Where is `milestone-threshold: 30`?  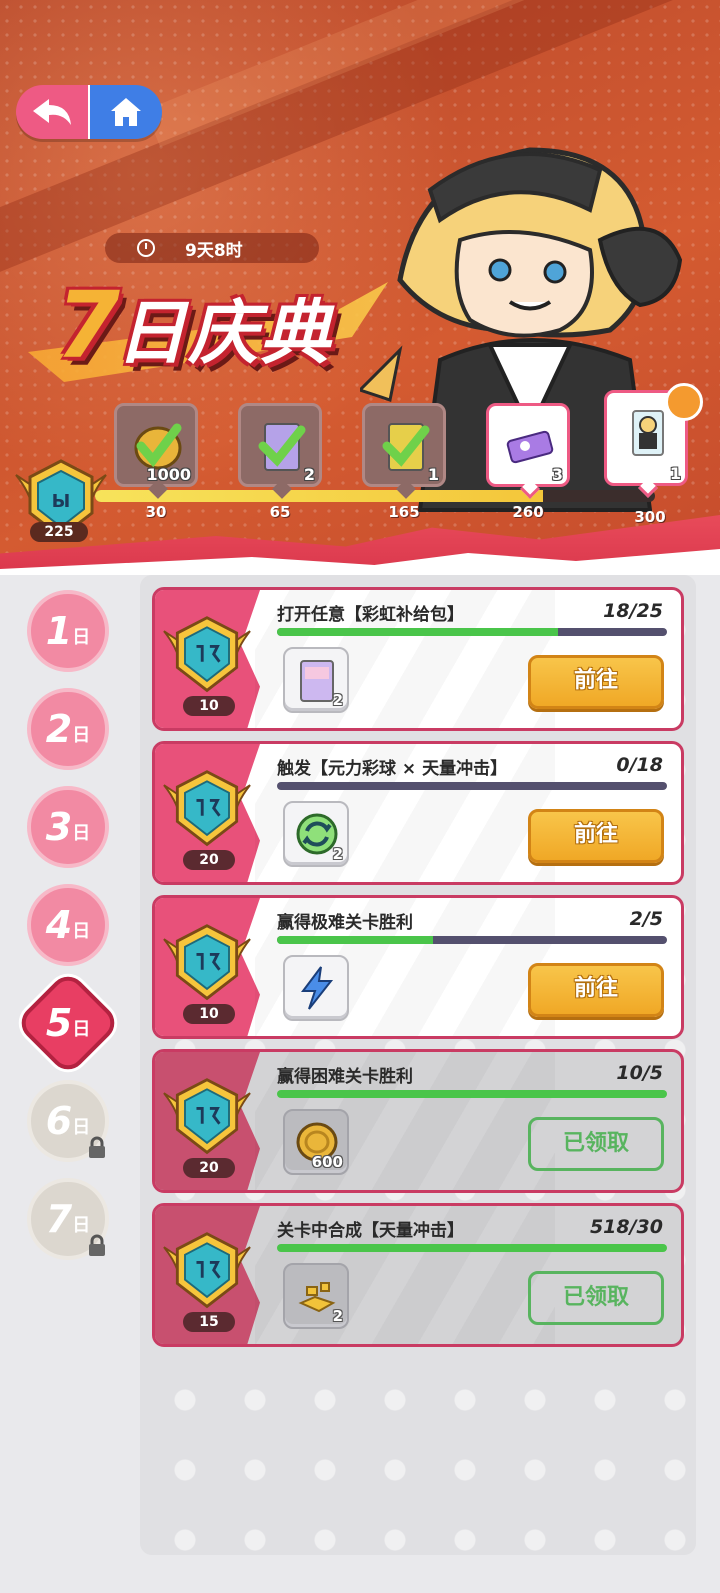 milestone-threshold: 30 is located at coordinates (156, 512).